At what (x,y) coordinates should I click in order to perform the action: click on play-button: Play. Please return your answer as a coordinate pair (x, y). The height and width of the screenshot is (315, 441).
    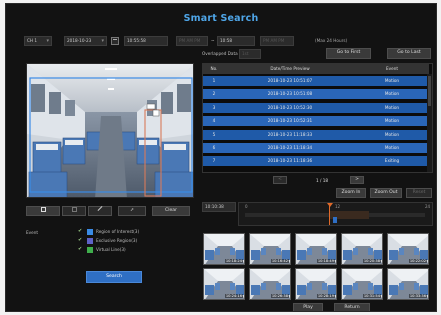
    Looking at the image, I should click on (308, 307).